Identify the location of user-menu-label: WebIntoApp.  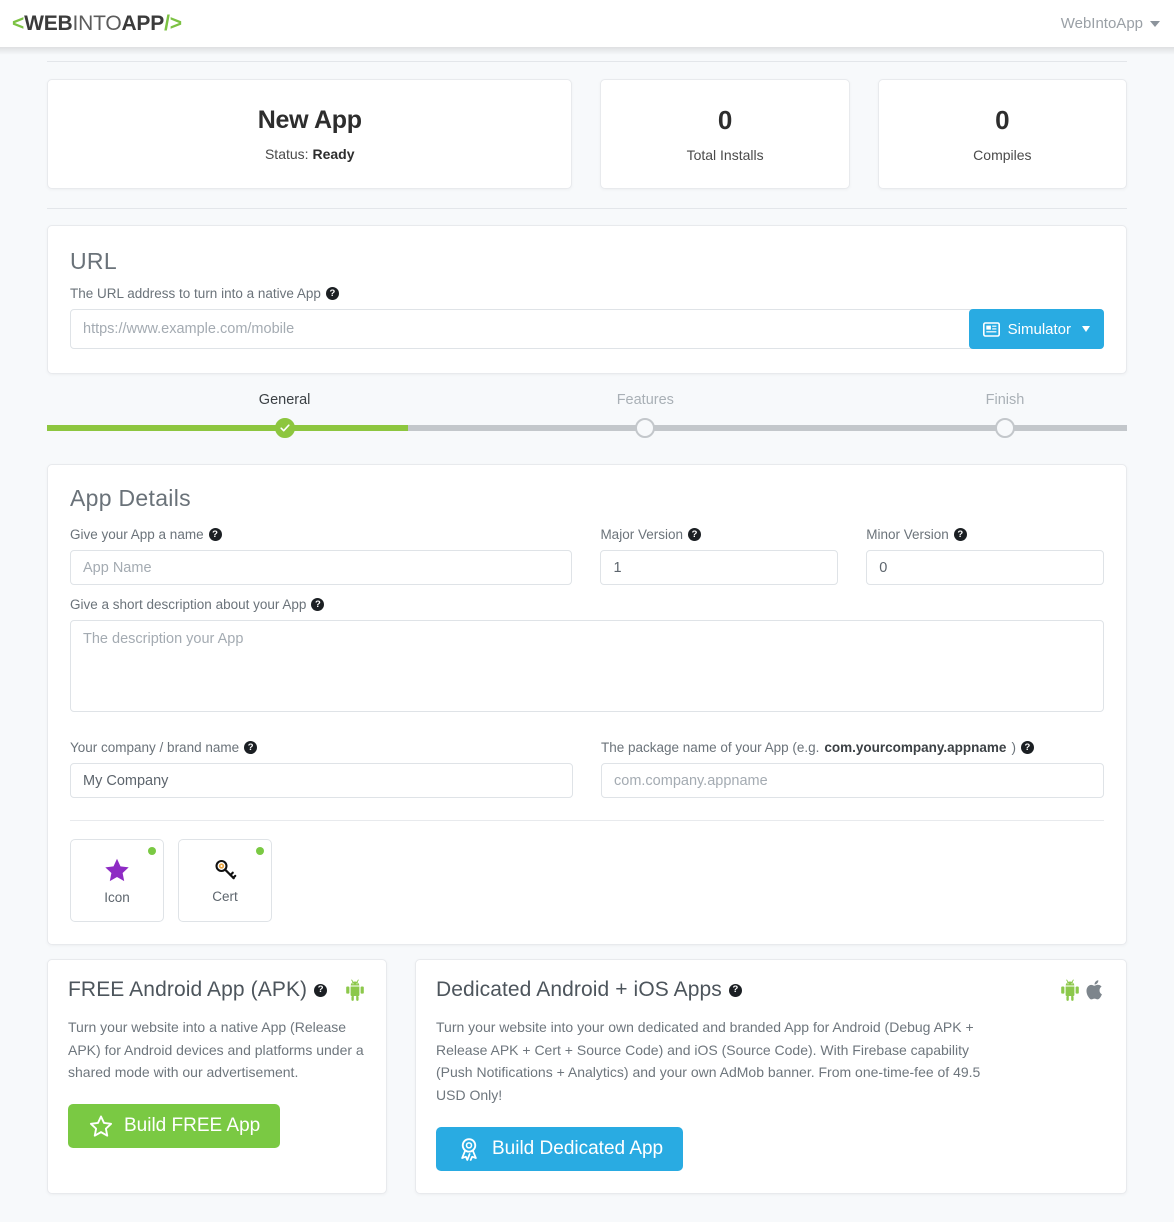
(1101, 23).